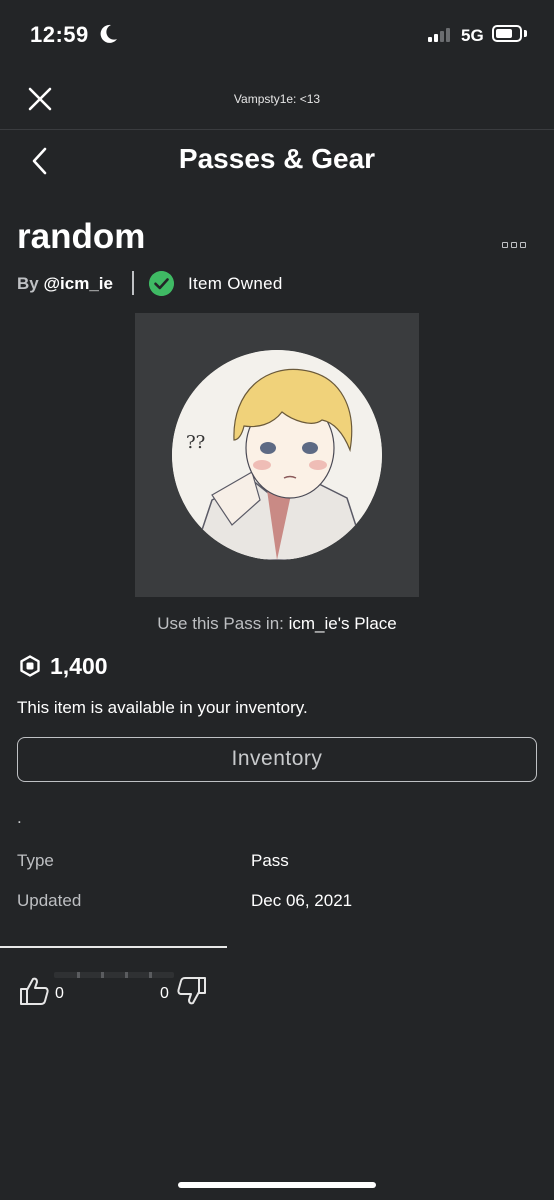 The image size is (554, 1200). Describe the element at coordinates (235, 283) in the screenshot. I see `owned-status: Item Owned` at that location.